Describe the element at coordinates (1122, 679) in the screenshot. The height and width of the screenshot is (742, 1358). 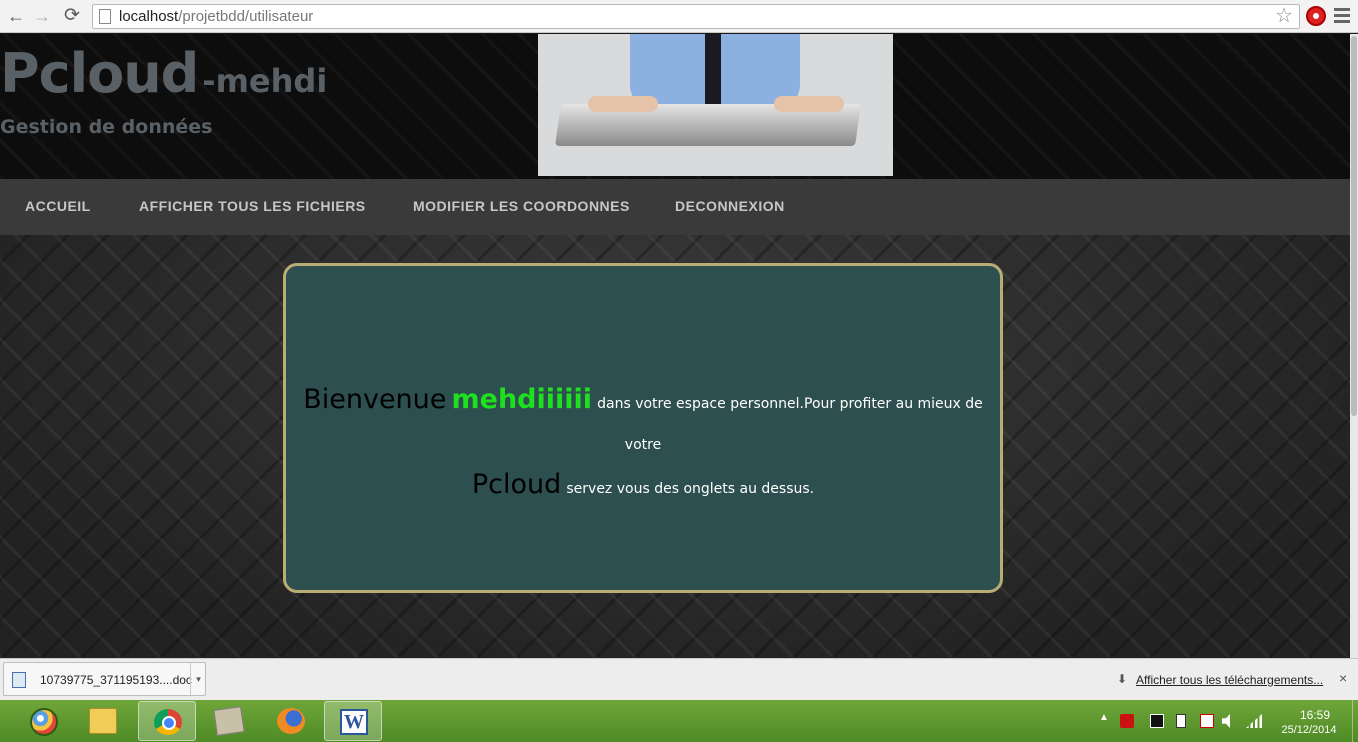
I see `download-arrow-icon: ⬇` at that location.